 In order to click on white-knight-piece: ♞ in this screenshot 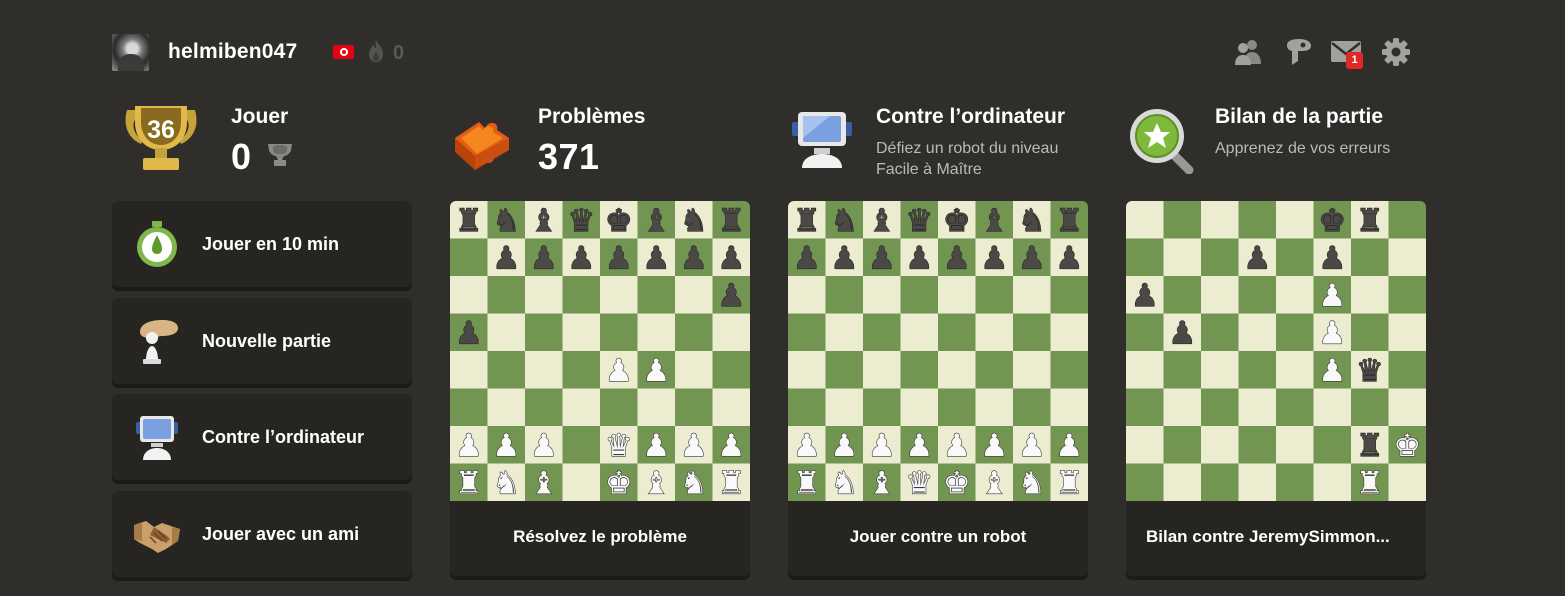, I will do `click(1032, 483)`.